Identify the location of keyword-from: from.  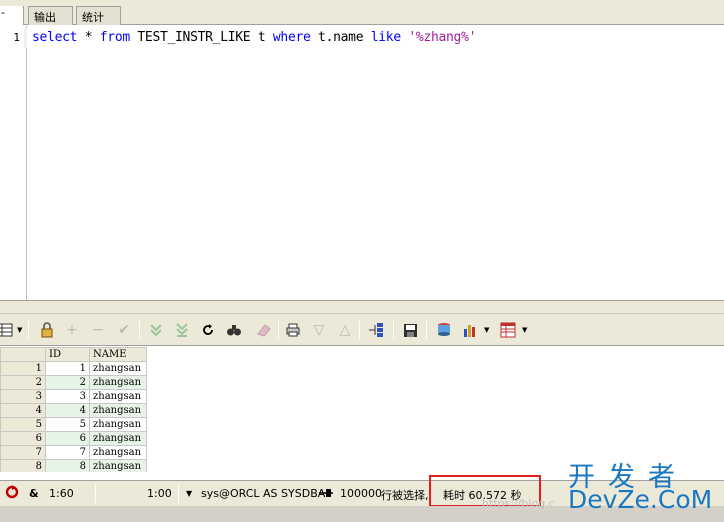
(114, 37).